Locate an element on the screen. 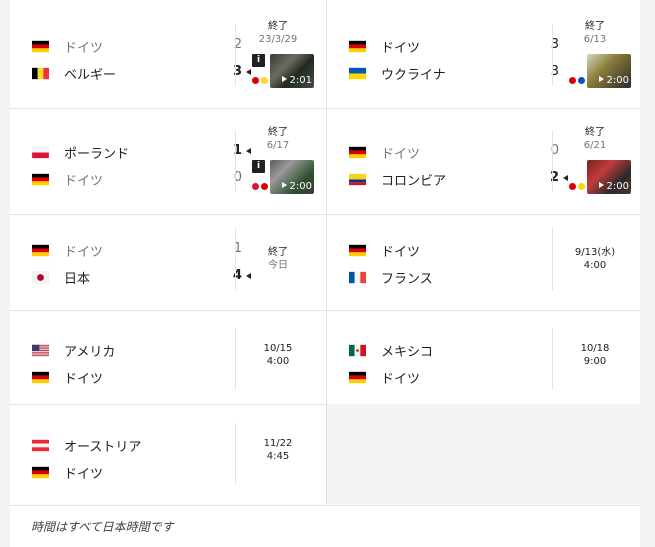 Image resolution: width=655 pixels, height=547 pixels. match-schedule: 10/15 4:00 is located at coordinates (278, 355).